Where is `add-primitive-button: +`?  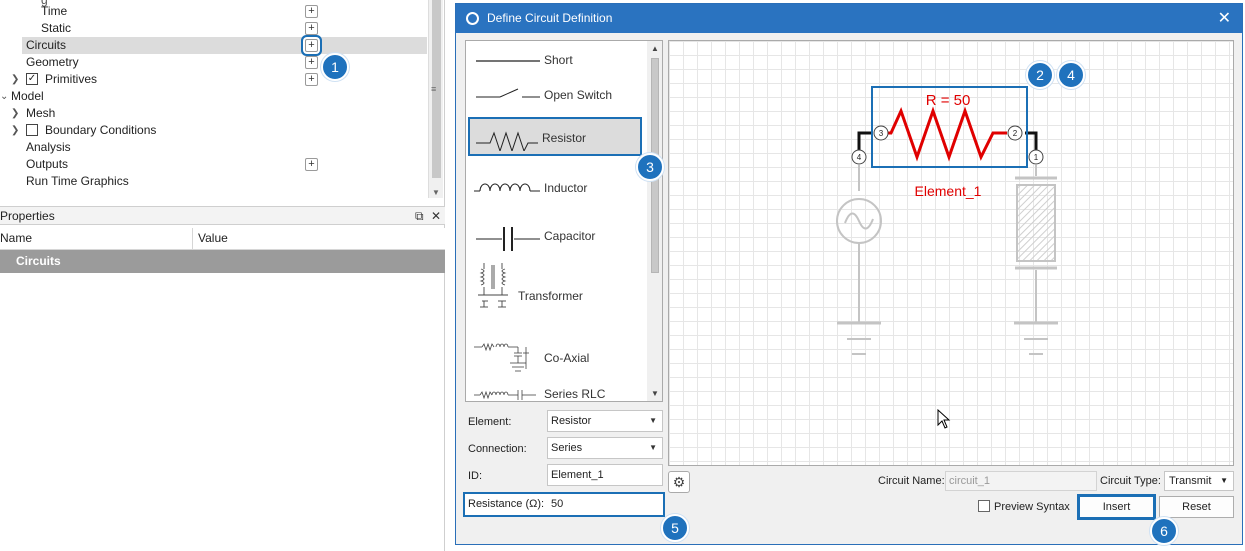
add-primitive-button: + is located at coordinates (311, 79).